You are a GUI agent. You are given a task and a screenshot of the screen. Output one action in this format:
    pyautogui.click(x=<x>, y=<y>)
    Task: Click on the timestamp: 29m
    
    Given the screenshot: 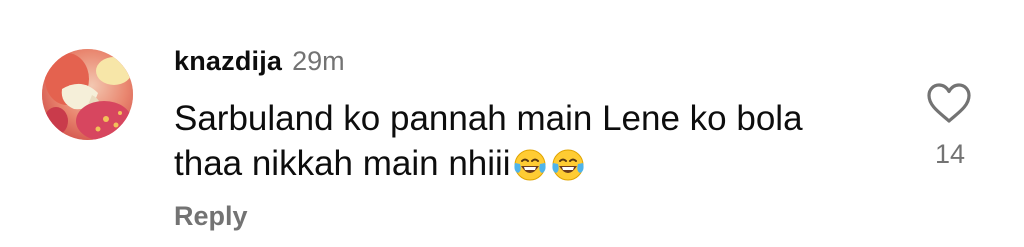 What is the action you would take?
    pyautogui.click(x=318, y=61)
    